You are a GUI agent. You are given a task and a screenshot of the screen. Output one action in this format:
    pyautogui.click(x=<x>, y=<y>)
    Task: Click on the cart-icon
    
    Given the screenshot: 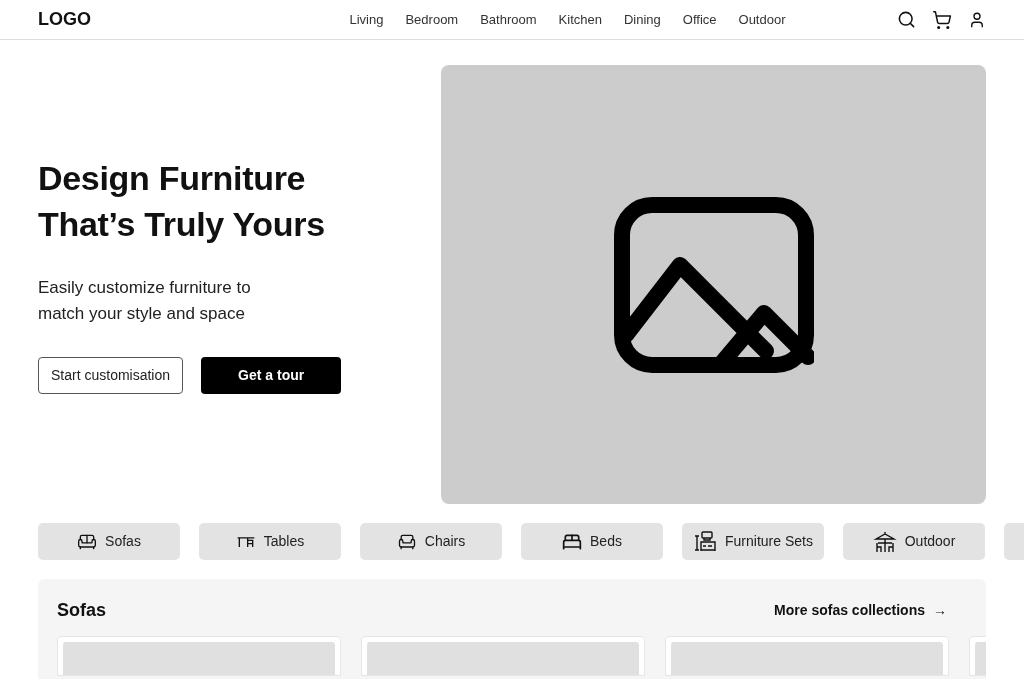 What is the action you would take?
    pyautogui.click(x=942, y=19)
    